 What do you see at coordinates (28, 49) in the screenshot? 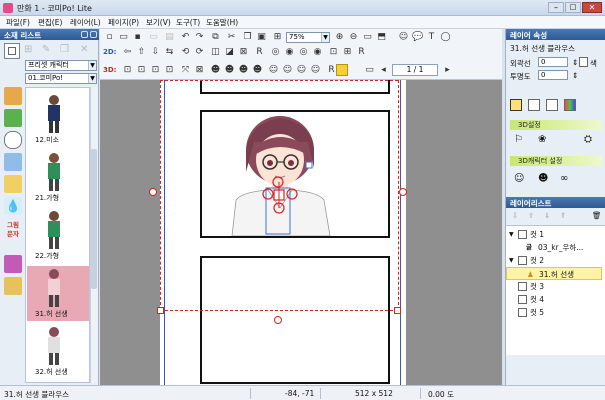
I see `add-material-icon: ⊞` at bounding box center [28, 49].